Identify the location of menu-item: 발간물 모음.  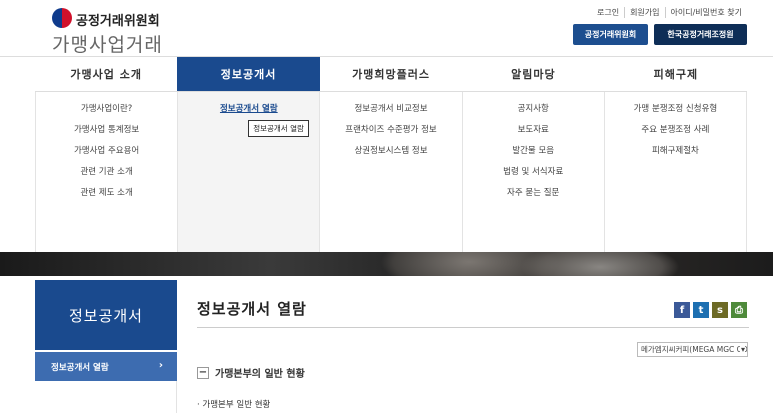
(533, 155).